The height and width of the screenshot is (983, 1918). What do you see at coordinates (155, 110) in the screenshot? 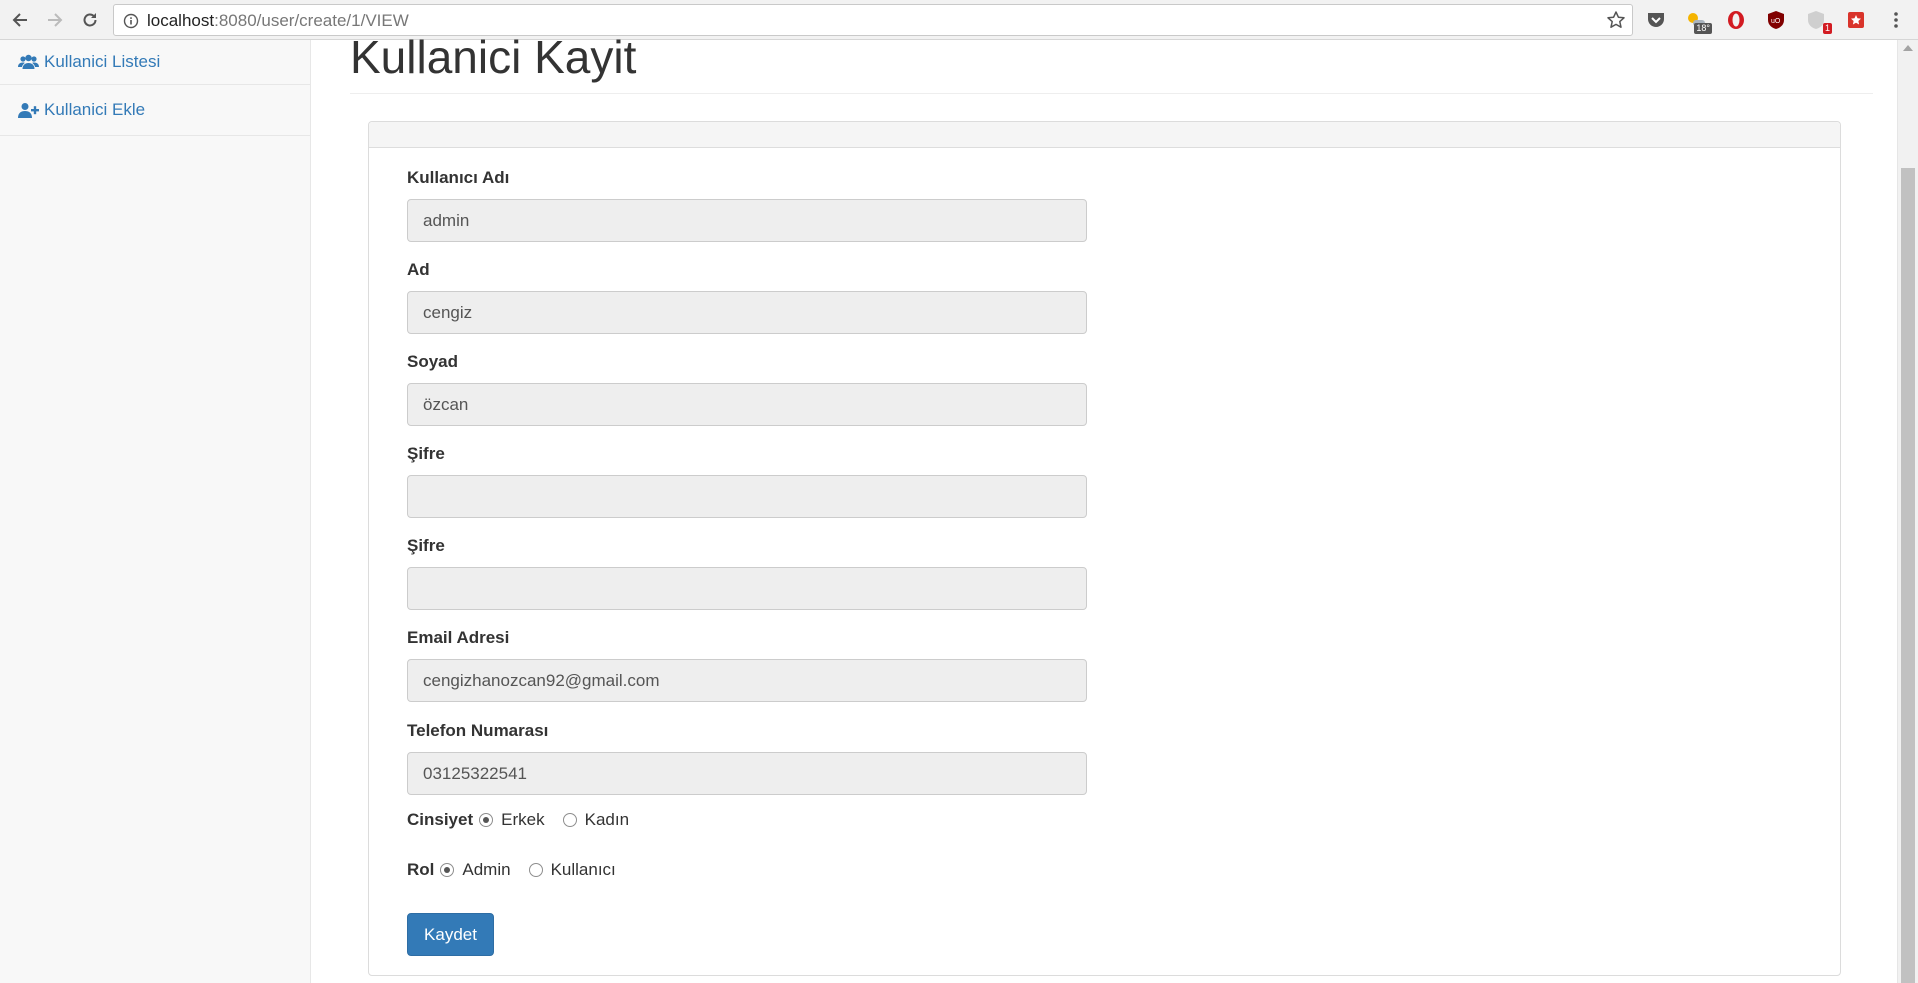
I see `sidebar-item-add-user: Kullanici Ekle` at bounding box center [155, 110].